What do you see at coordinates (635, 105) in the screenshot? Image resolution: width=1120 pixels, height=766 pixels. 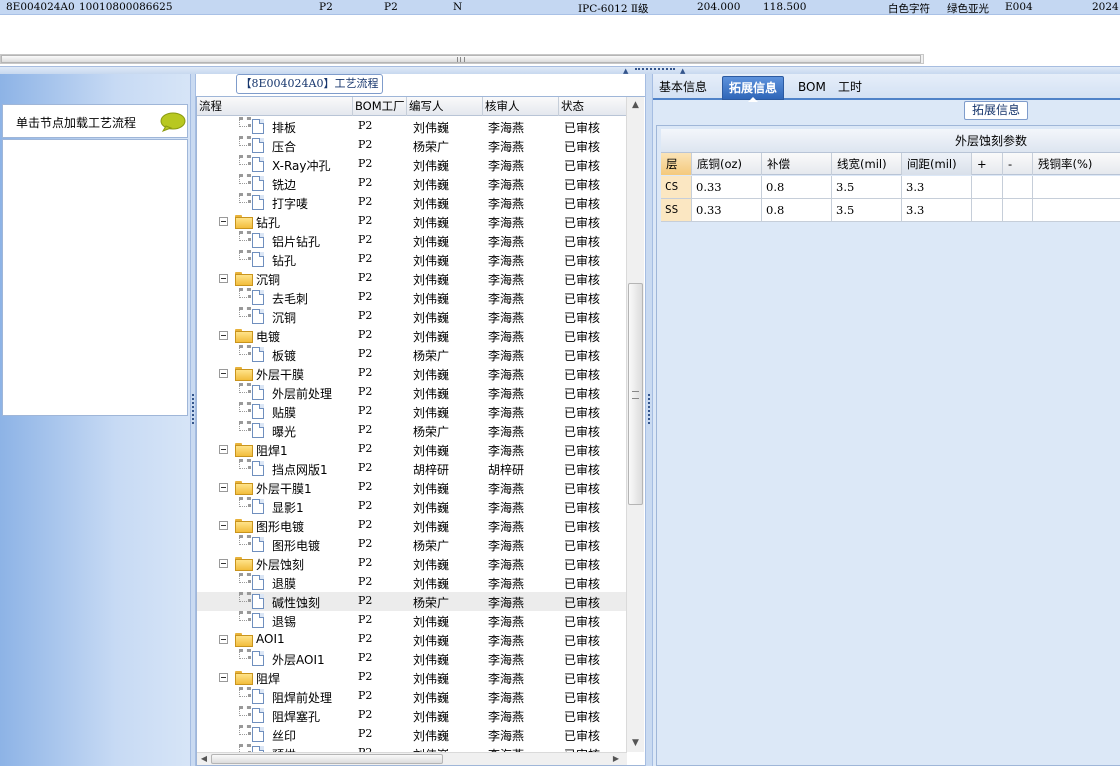 I see `scroll-up-icon: ▲` at bounding box center [635, 105].